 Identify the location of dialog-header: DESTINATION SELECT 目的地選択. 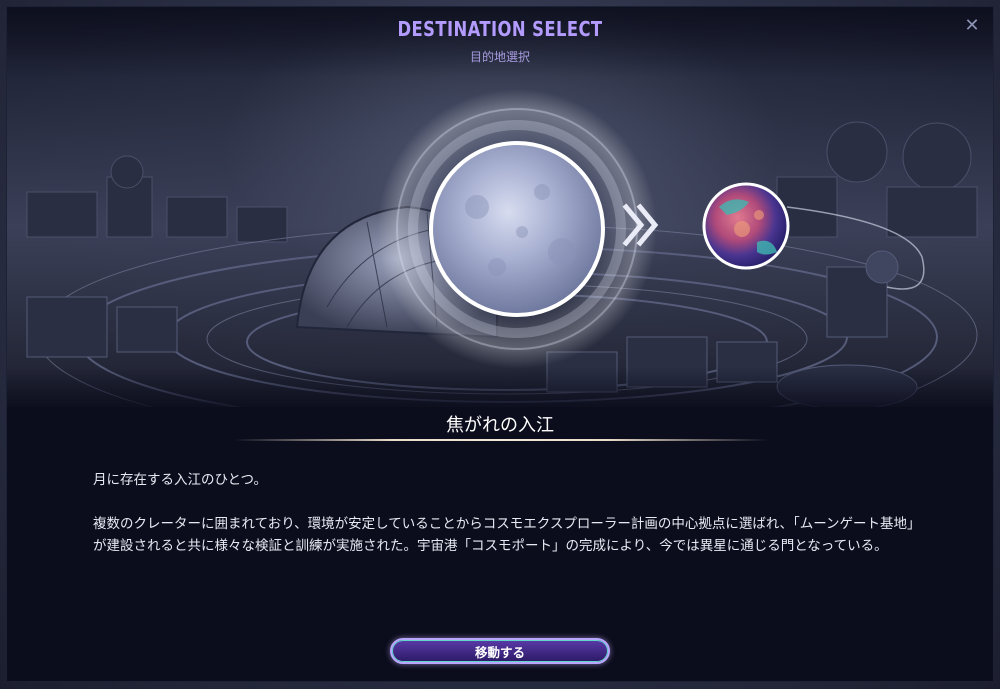
(500, 42).